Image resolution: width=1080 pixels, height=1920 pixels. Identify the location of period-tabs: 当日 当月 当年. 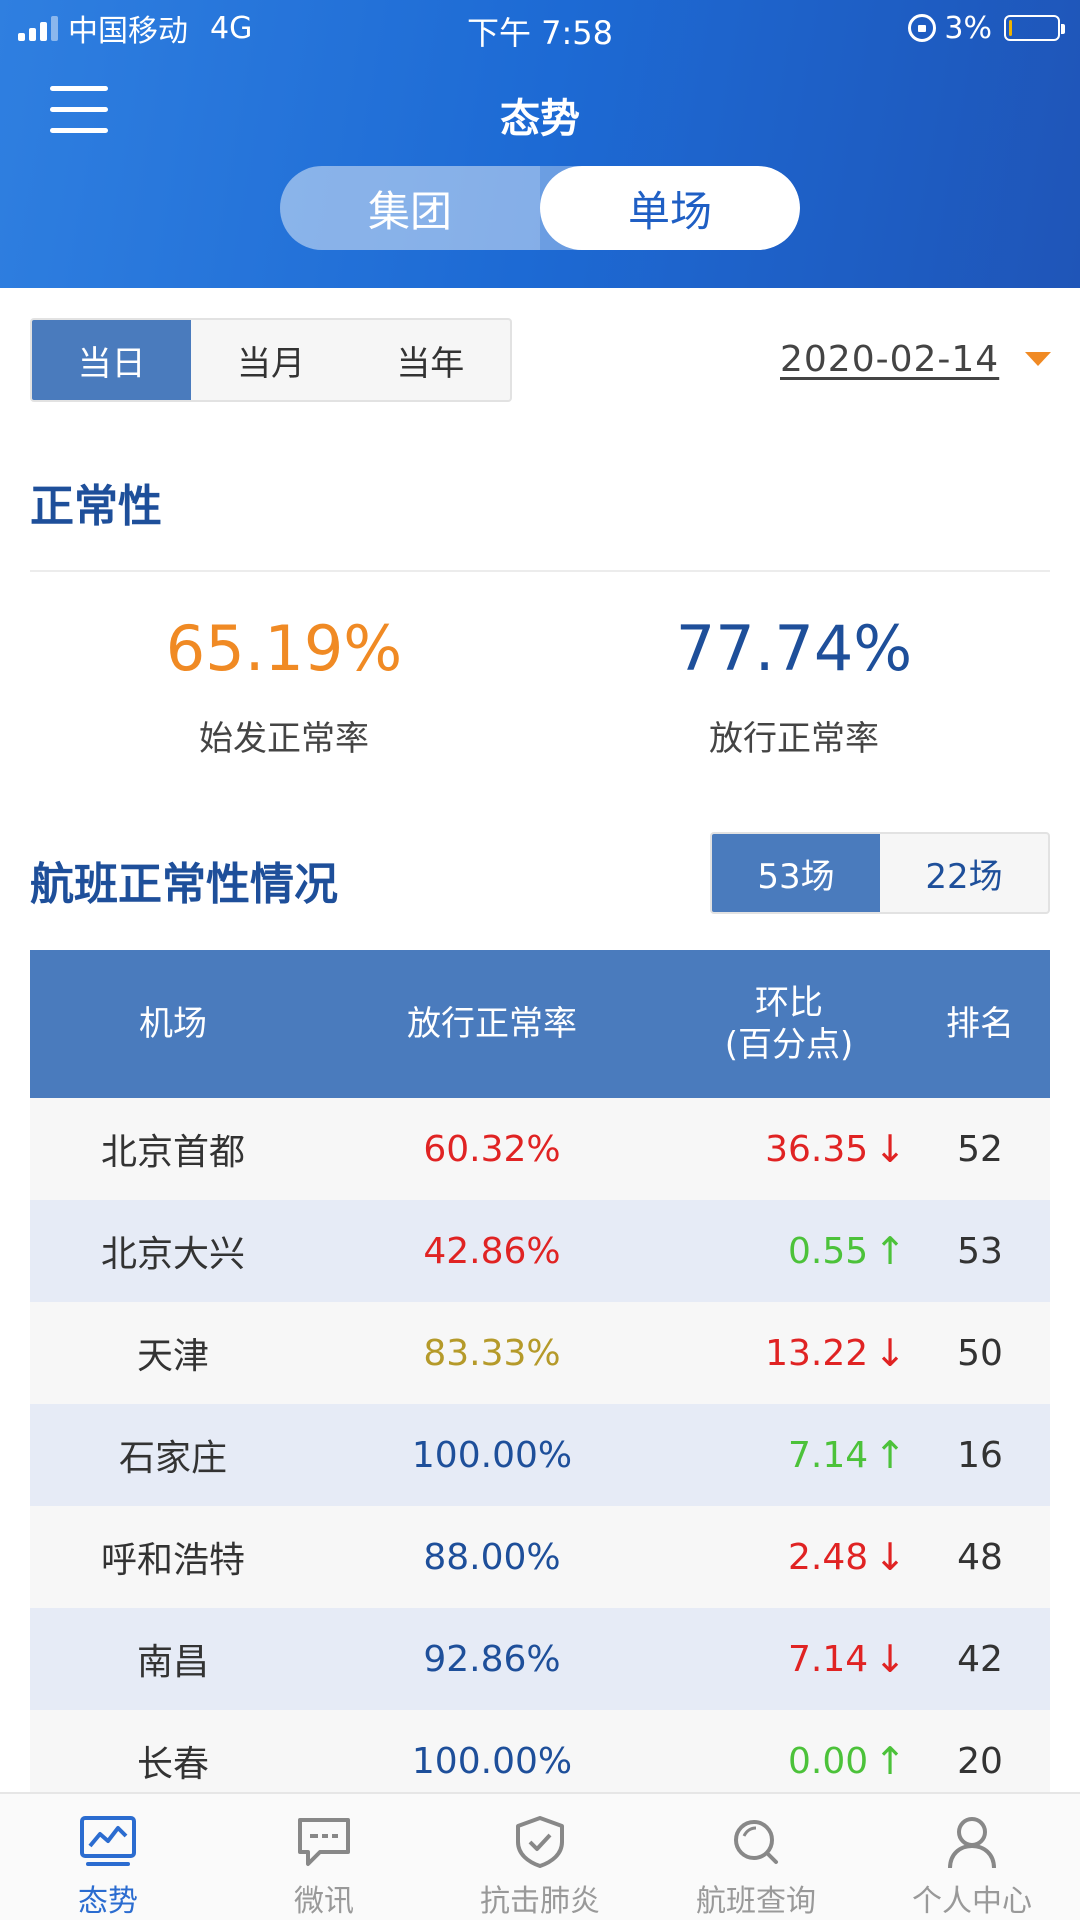
(271, 360).